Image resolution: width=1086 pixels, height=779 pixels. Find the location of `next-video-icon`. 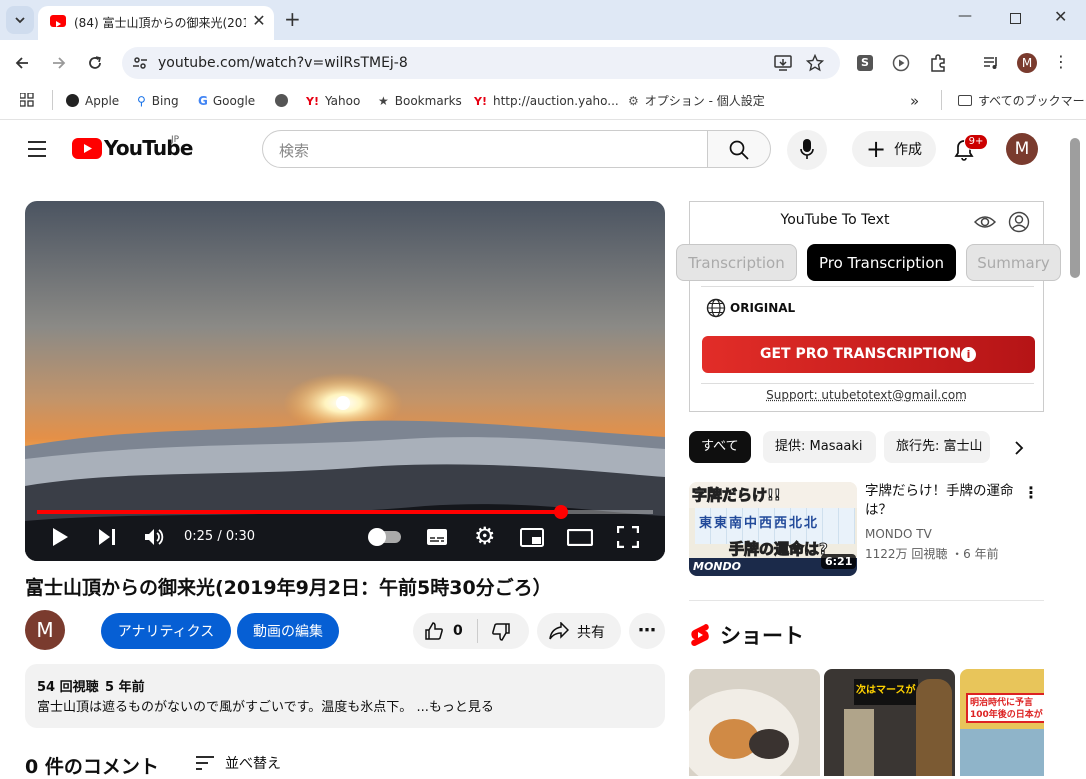

next-video-icon is located at coordinates (107, 537).